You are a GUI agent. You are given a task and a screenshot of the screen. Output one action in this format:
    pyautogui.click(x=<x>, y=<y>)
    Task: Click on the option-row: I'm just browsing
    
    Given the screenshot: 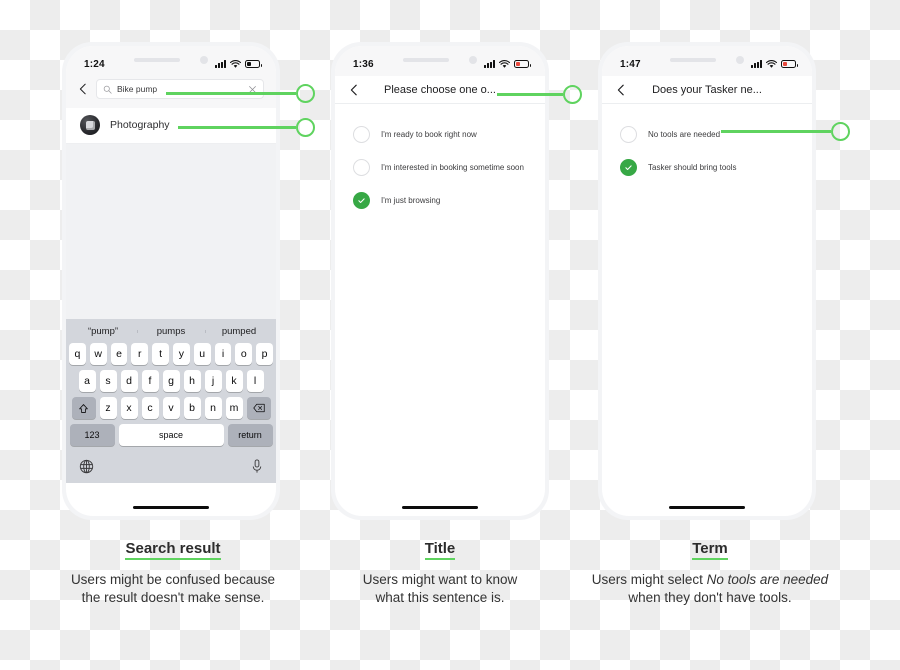 What is the action you would take?
    pyautogui.click(x=440, y=200)
    